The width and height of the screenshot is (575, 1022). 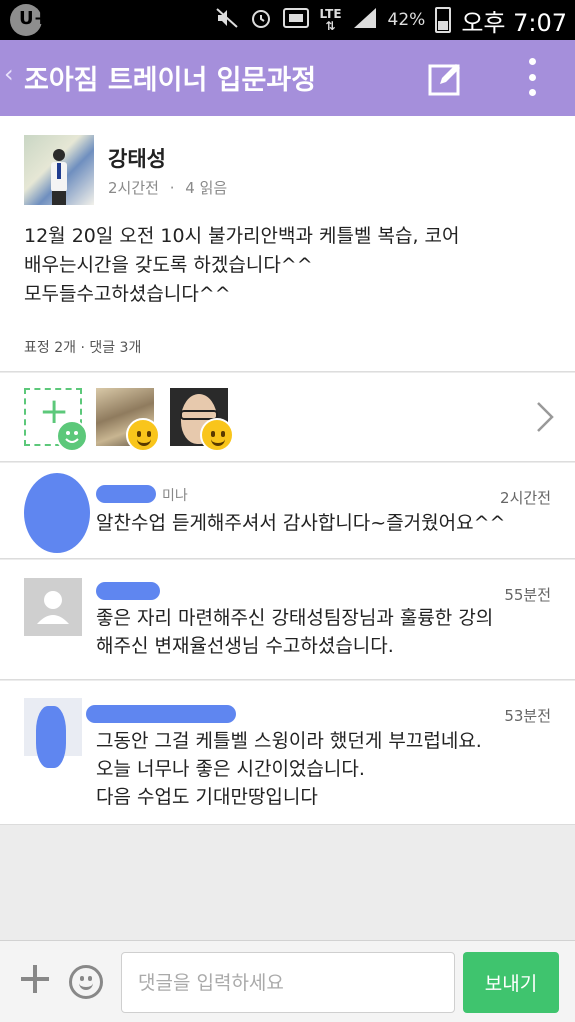 What do you see at coordinates (137, 158) in the screenshot?
I see `author-name: 강태성` at bounding box center [137, 158].